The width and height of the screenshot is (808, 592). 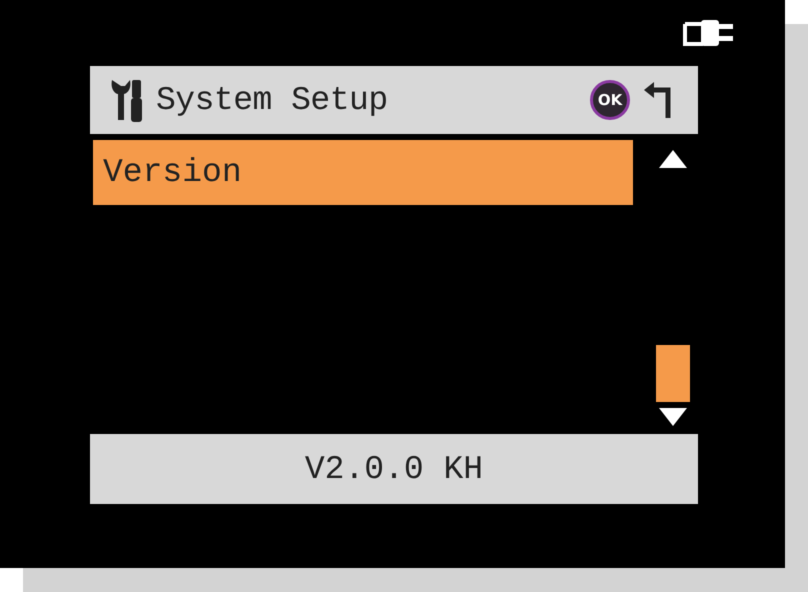 I want to click on version-value: V2.0.0 KH, so click(x=394, y=469).